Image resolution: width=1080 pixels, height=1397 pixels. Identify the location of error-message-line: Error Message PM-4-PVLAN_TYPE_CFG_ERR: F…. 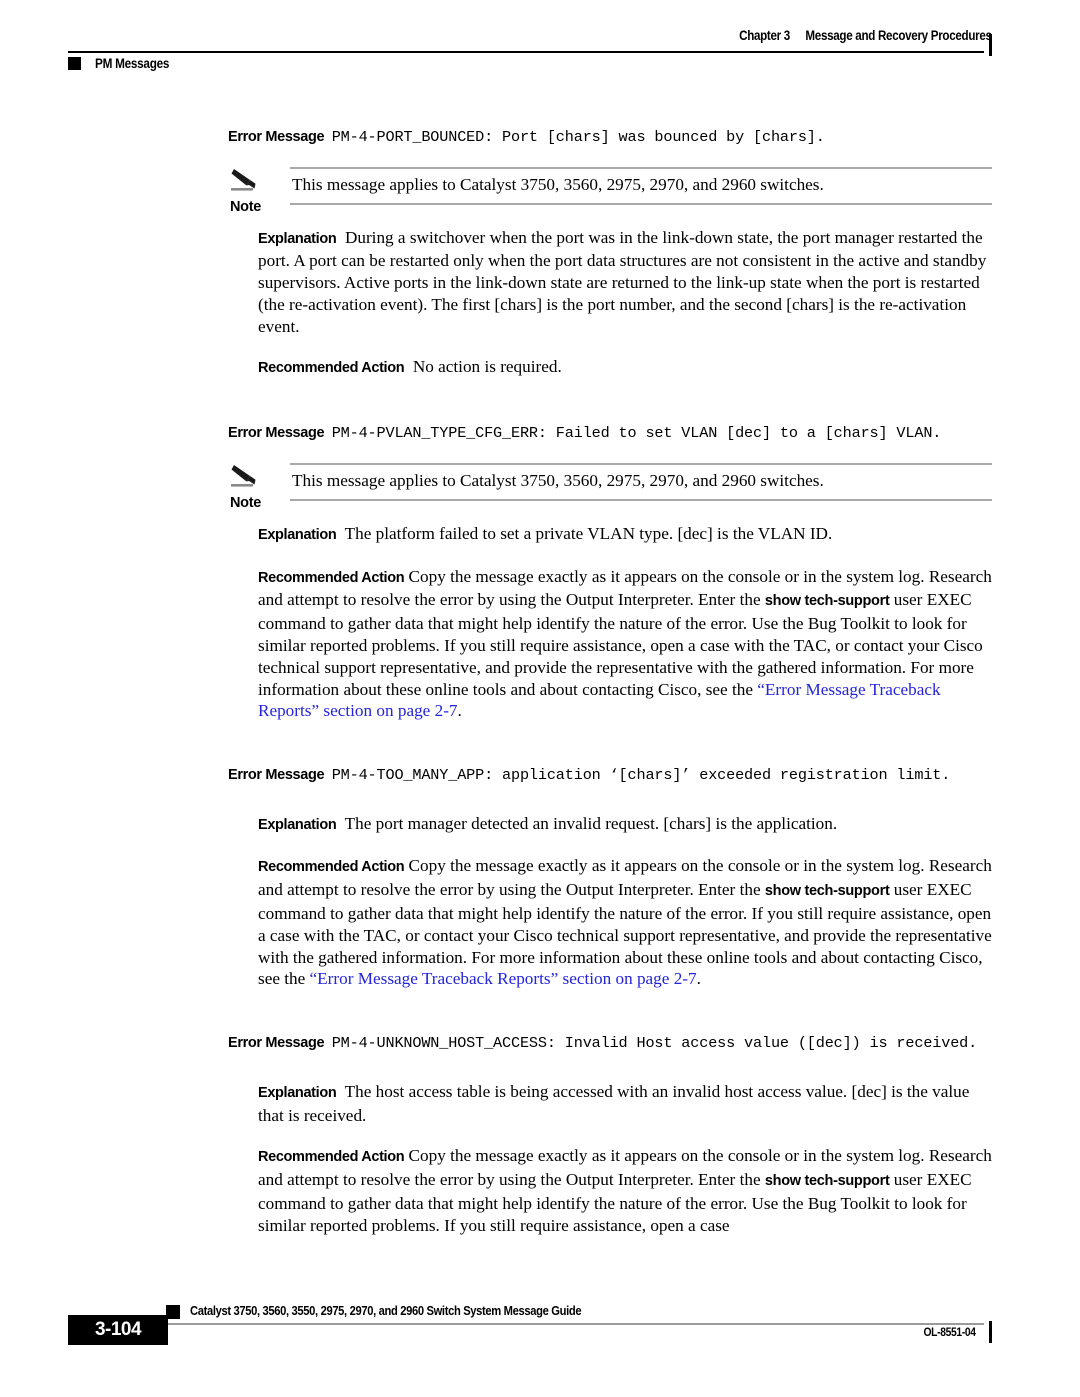
(610, 435).